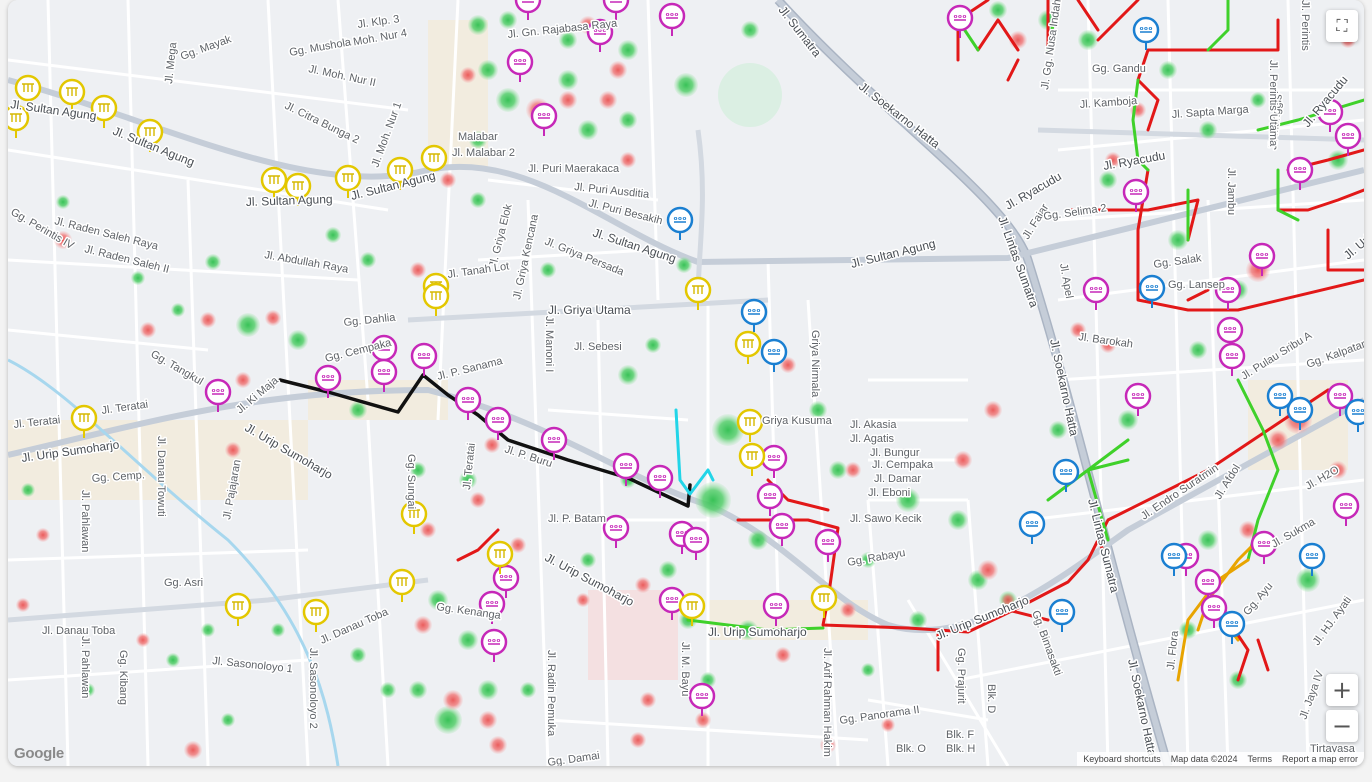  I want to click on label-radin-pemuka: Jl. Radin Pemuka, so click(551, 693).